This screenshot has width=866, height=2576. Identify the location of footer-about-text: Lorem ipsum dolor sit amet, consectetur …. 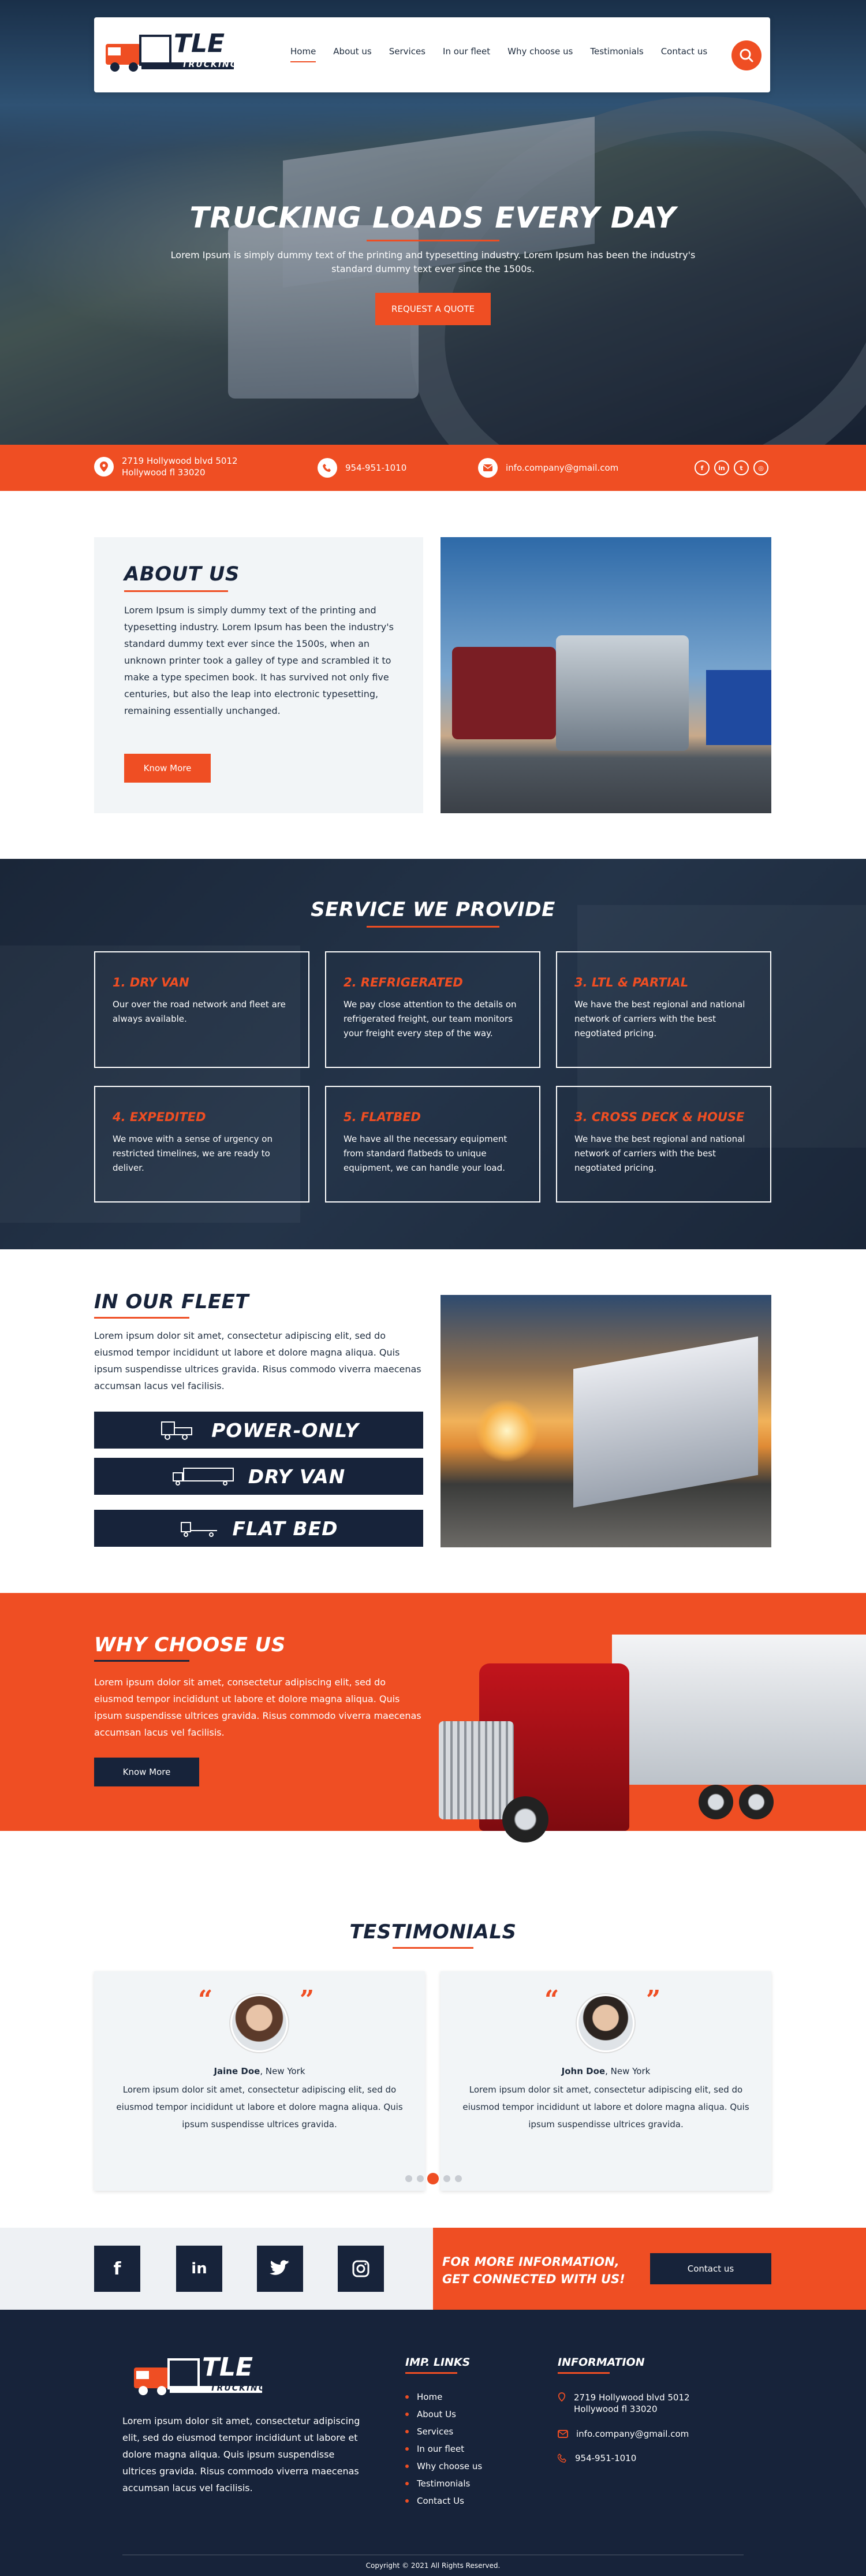
(241, 2454).